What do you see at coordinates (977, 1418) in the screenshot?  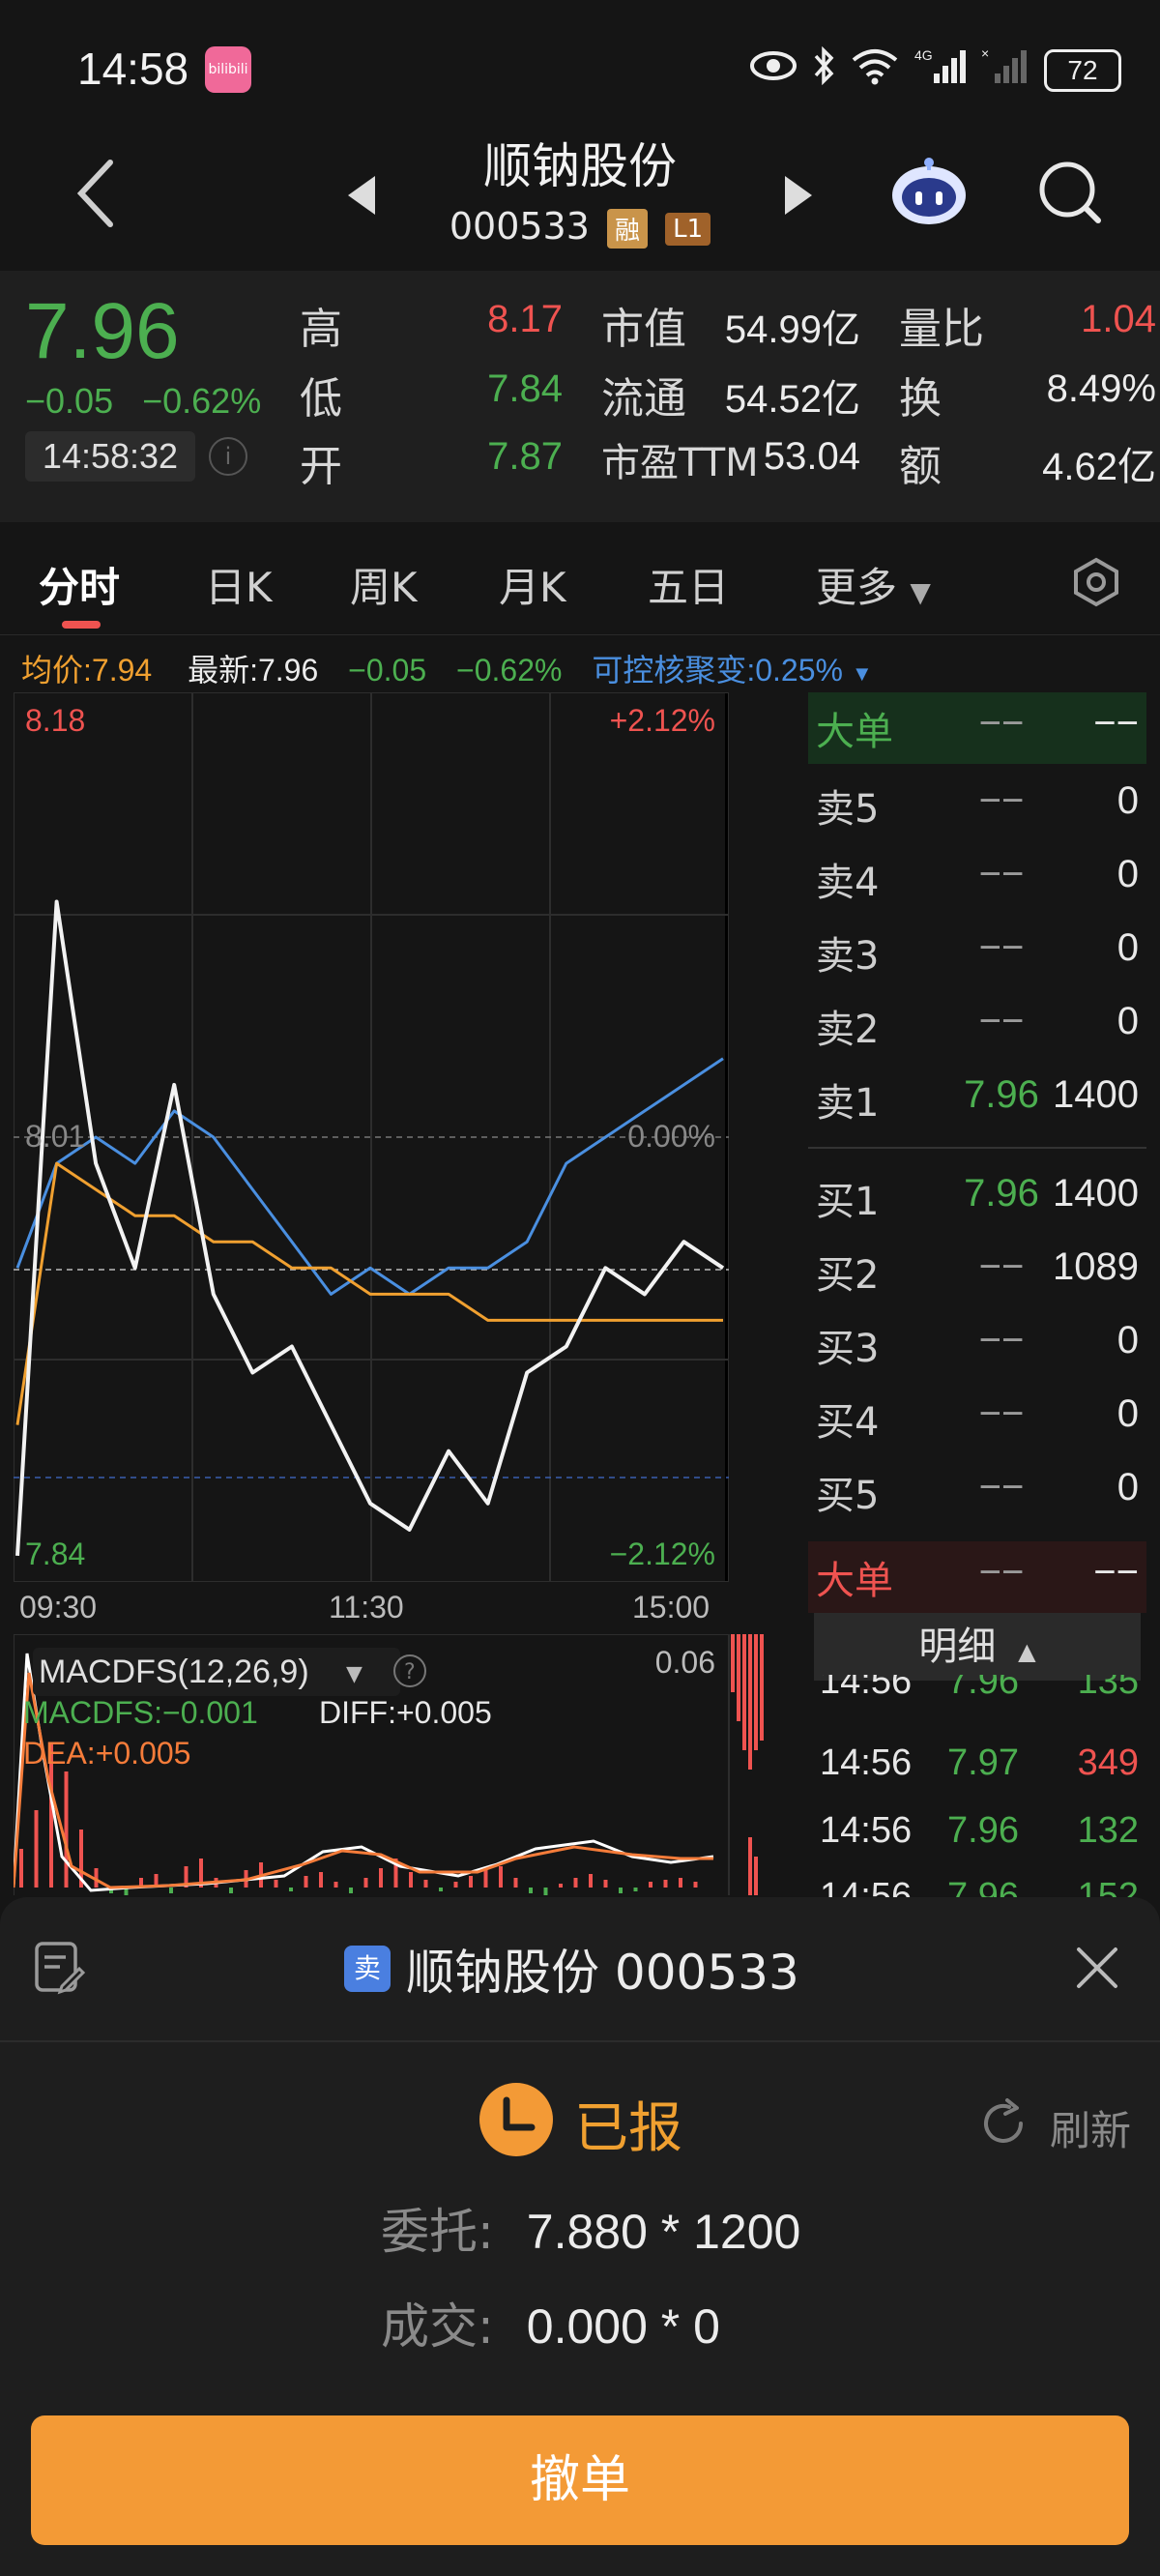 I see `bid-row: 买4 −− 0` at bounding box center [977, 1418].